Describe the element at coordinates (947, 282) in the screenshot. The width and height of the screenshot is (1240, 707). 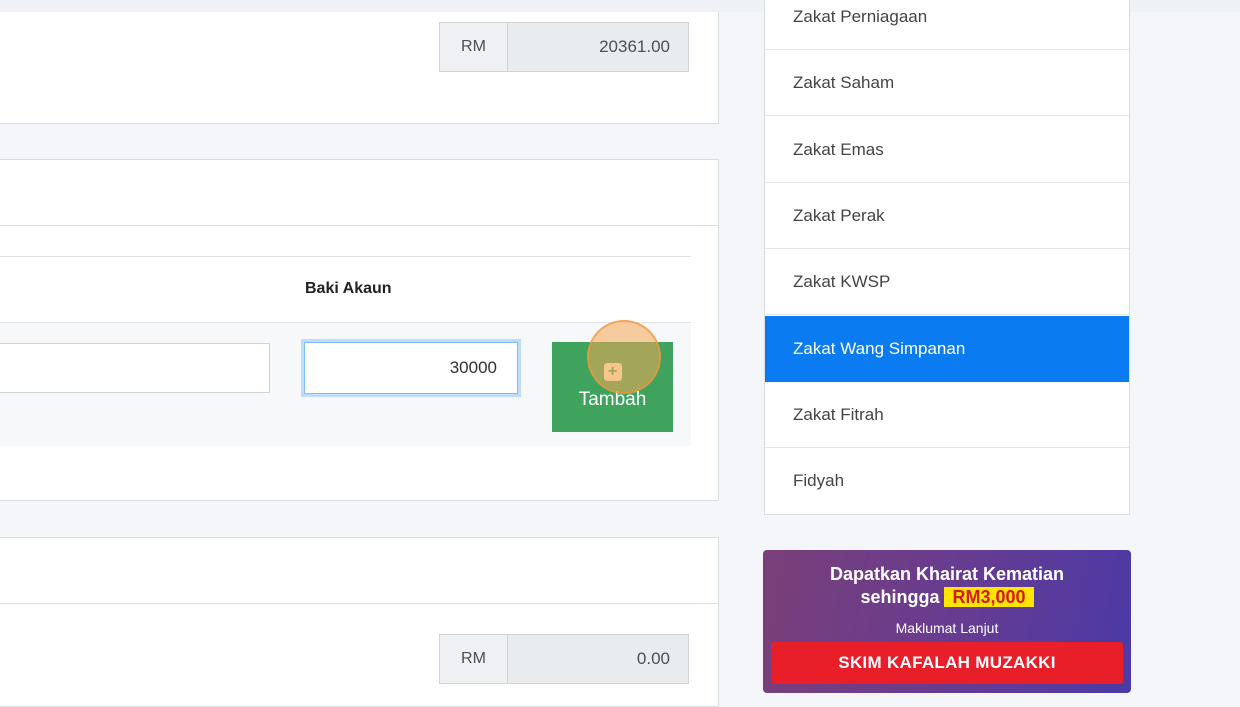
I see `sidebar-item-zakat-kwsp: Zakat KWSP` at that location.